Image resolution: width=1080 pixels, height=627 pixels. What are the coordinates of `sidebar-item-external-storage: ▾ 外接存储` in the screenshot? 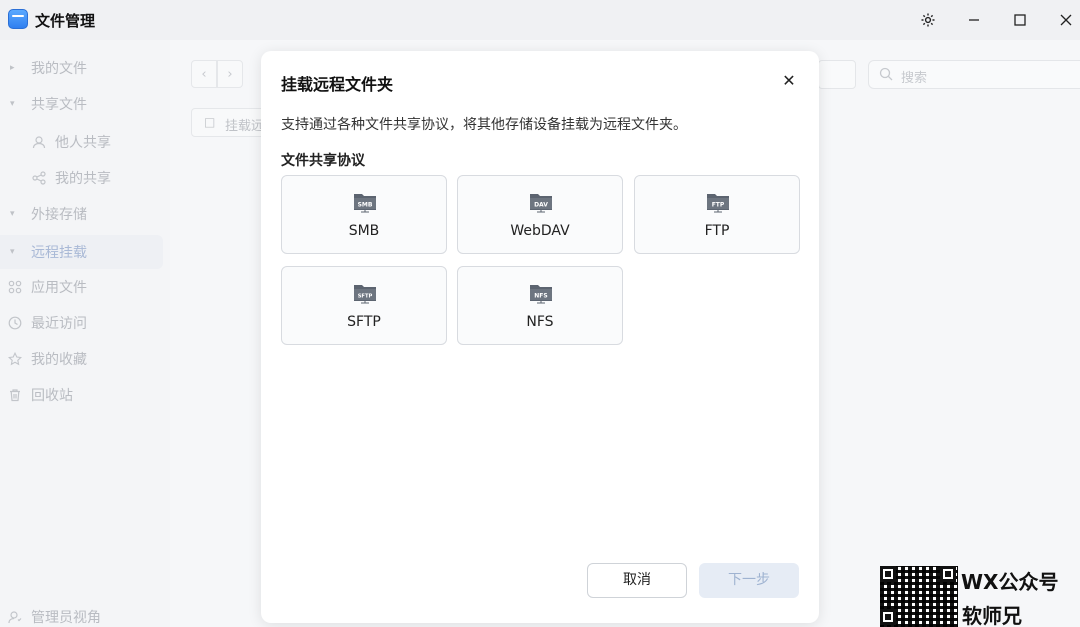 It's located at (81, 214).